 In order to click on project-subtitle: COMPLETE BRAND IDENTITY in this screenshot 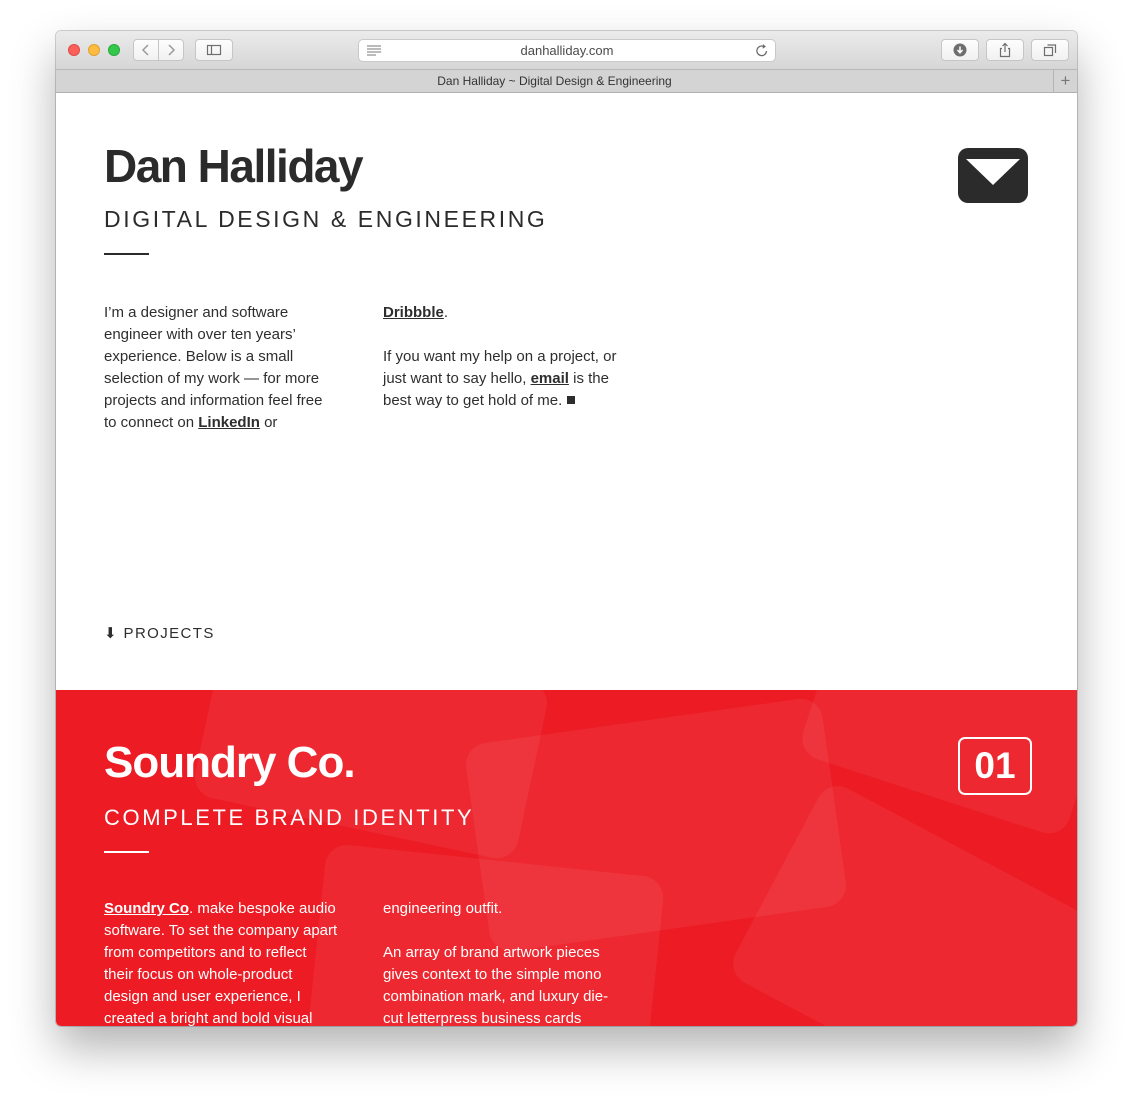, I will do `click(289, 817)`.